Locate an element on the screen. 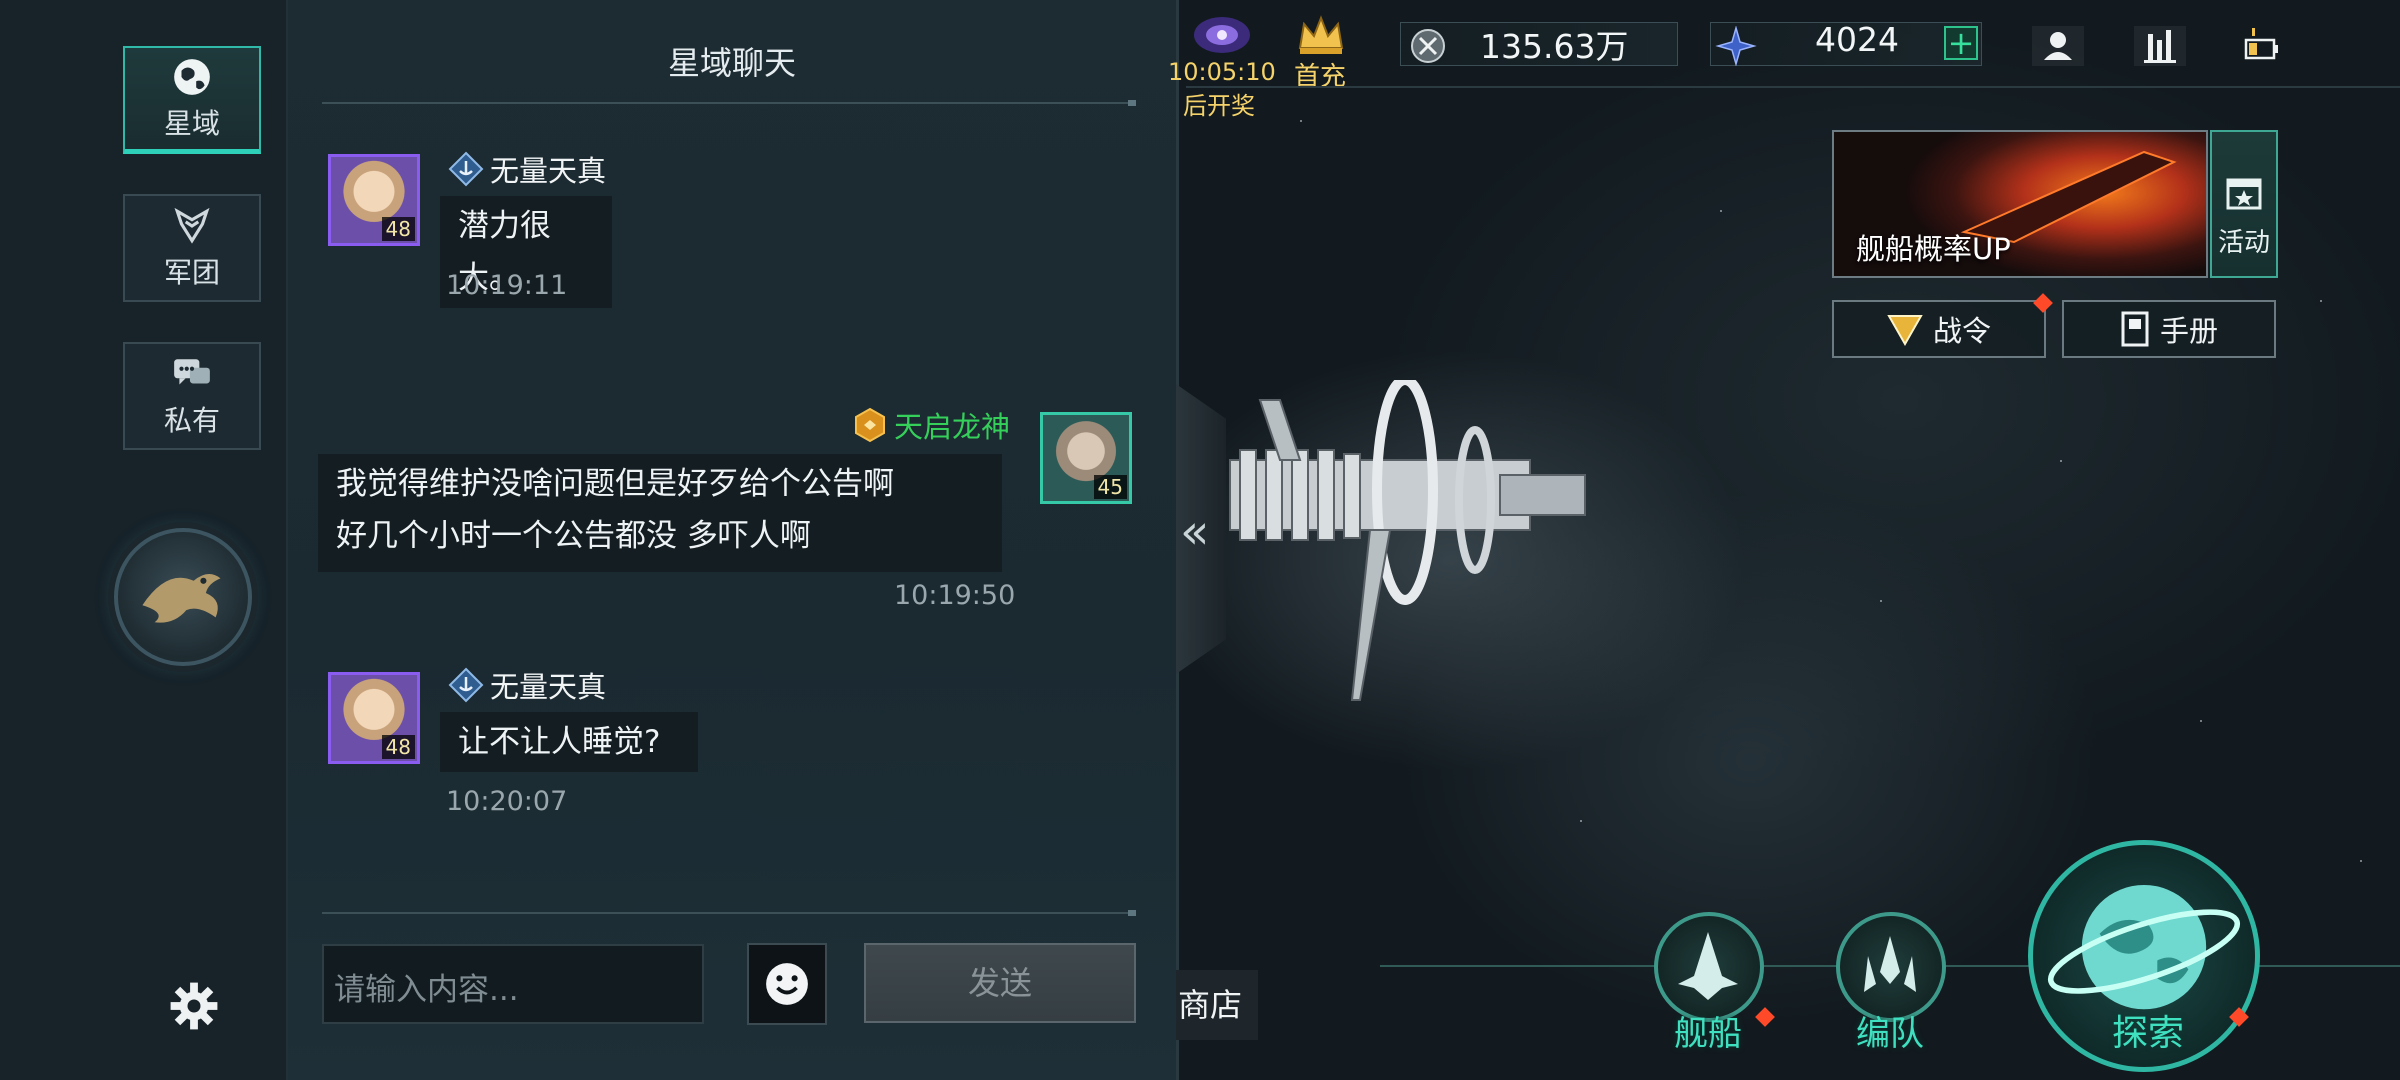 Image resolution: width=2400 pixels, height=1080 pixels. lottery-timer: 10:05:10 is located at coordinates (1222, 72).